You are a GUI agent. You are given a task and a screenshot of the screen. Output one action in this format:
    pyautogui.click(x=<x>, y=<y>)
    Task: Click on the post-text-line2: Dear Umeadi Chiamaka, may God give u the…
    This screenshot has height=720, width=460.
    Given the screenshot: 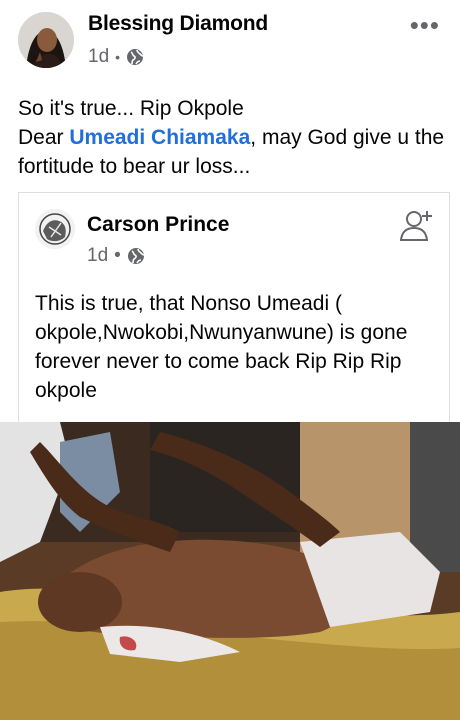 What is the action you would take?
    pyautogui.click(x=233, y=152)
    